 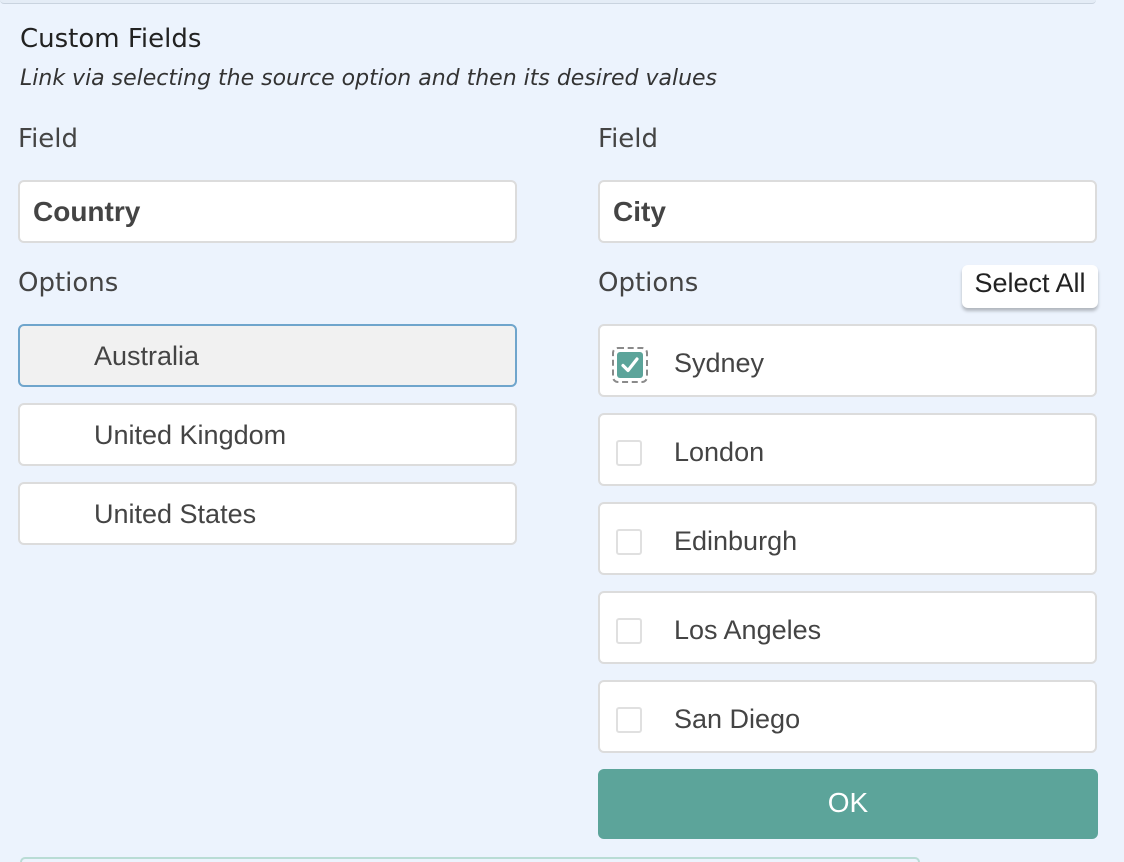 What do you see at coordinates (847, 538) in the screenshot?
I see `target-option-edinburgh: Edinburgh` at bounding box center [847, 538].